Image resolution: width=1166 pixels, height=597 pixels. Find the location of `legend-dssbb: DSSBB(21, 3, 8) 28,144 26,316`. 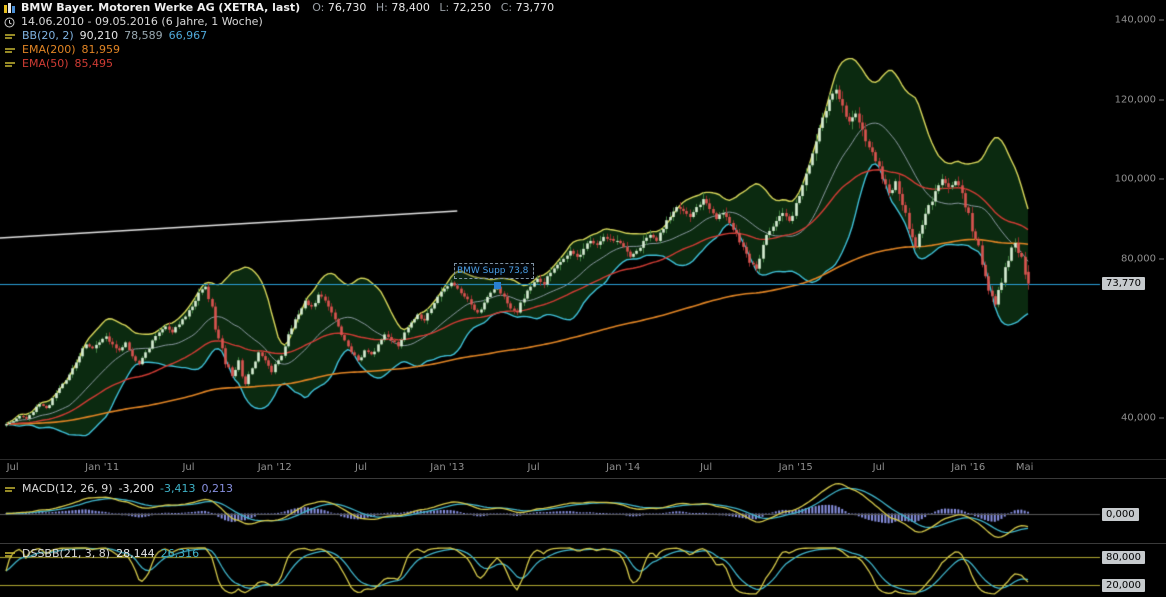

legend-dssbb: DSSBB(21, 3, 8) 28,144 26,316 is located at coordinates (101, 554).